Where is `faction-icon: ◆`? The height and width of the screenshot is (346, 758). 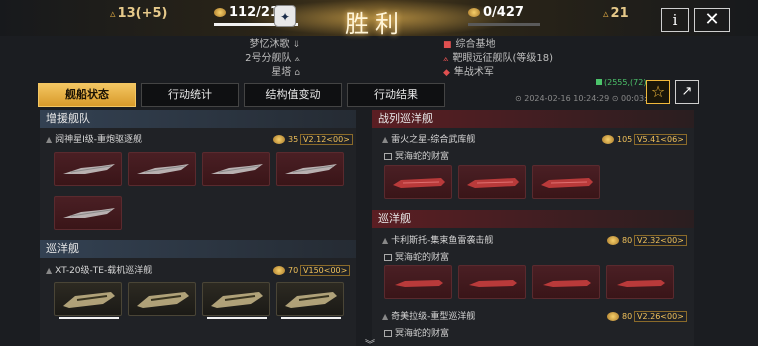
faction-icon: ◆ is located at coordinates (446, 73).